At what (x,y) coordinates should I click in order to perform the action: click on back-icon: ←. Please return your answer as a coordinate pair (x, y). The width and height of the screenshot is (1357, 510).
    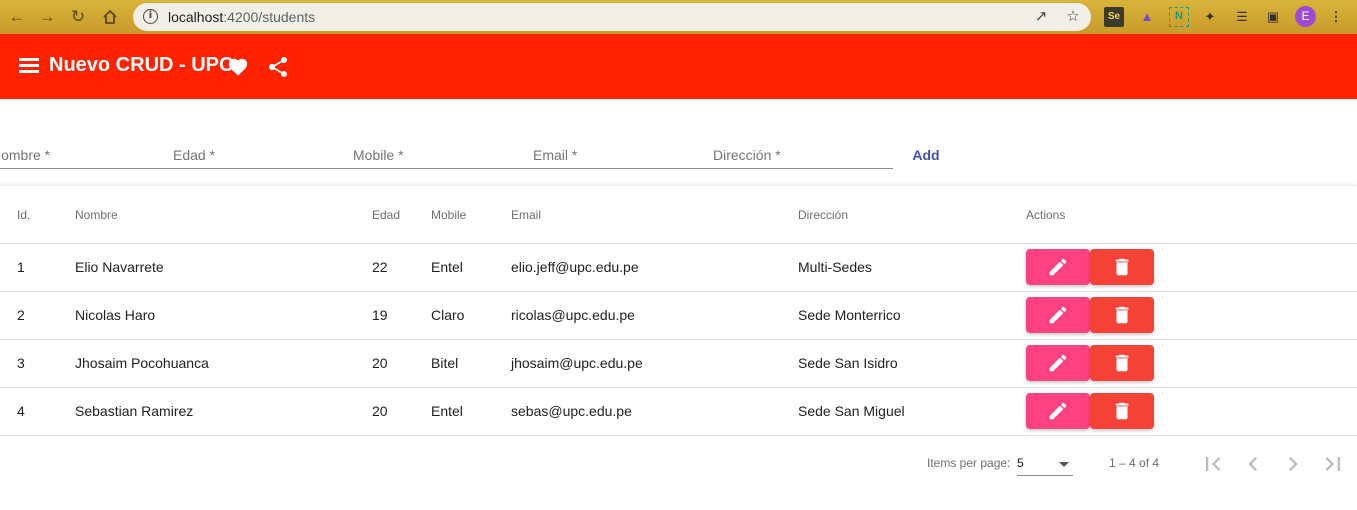
    Looking at the image, I should click on (17, 17).